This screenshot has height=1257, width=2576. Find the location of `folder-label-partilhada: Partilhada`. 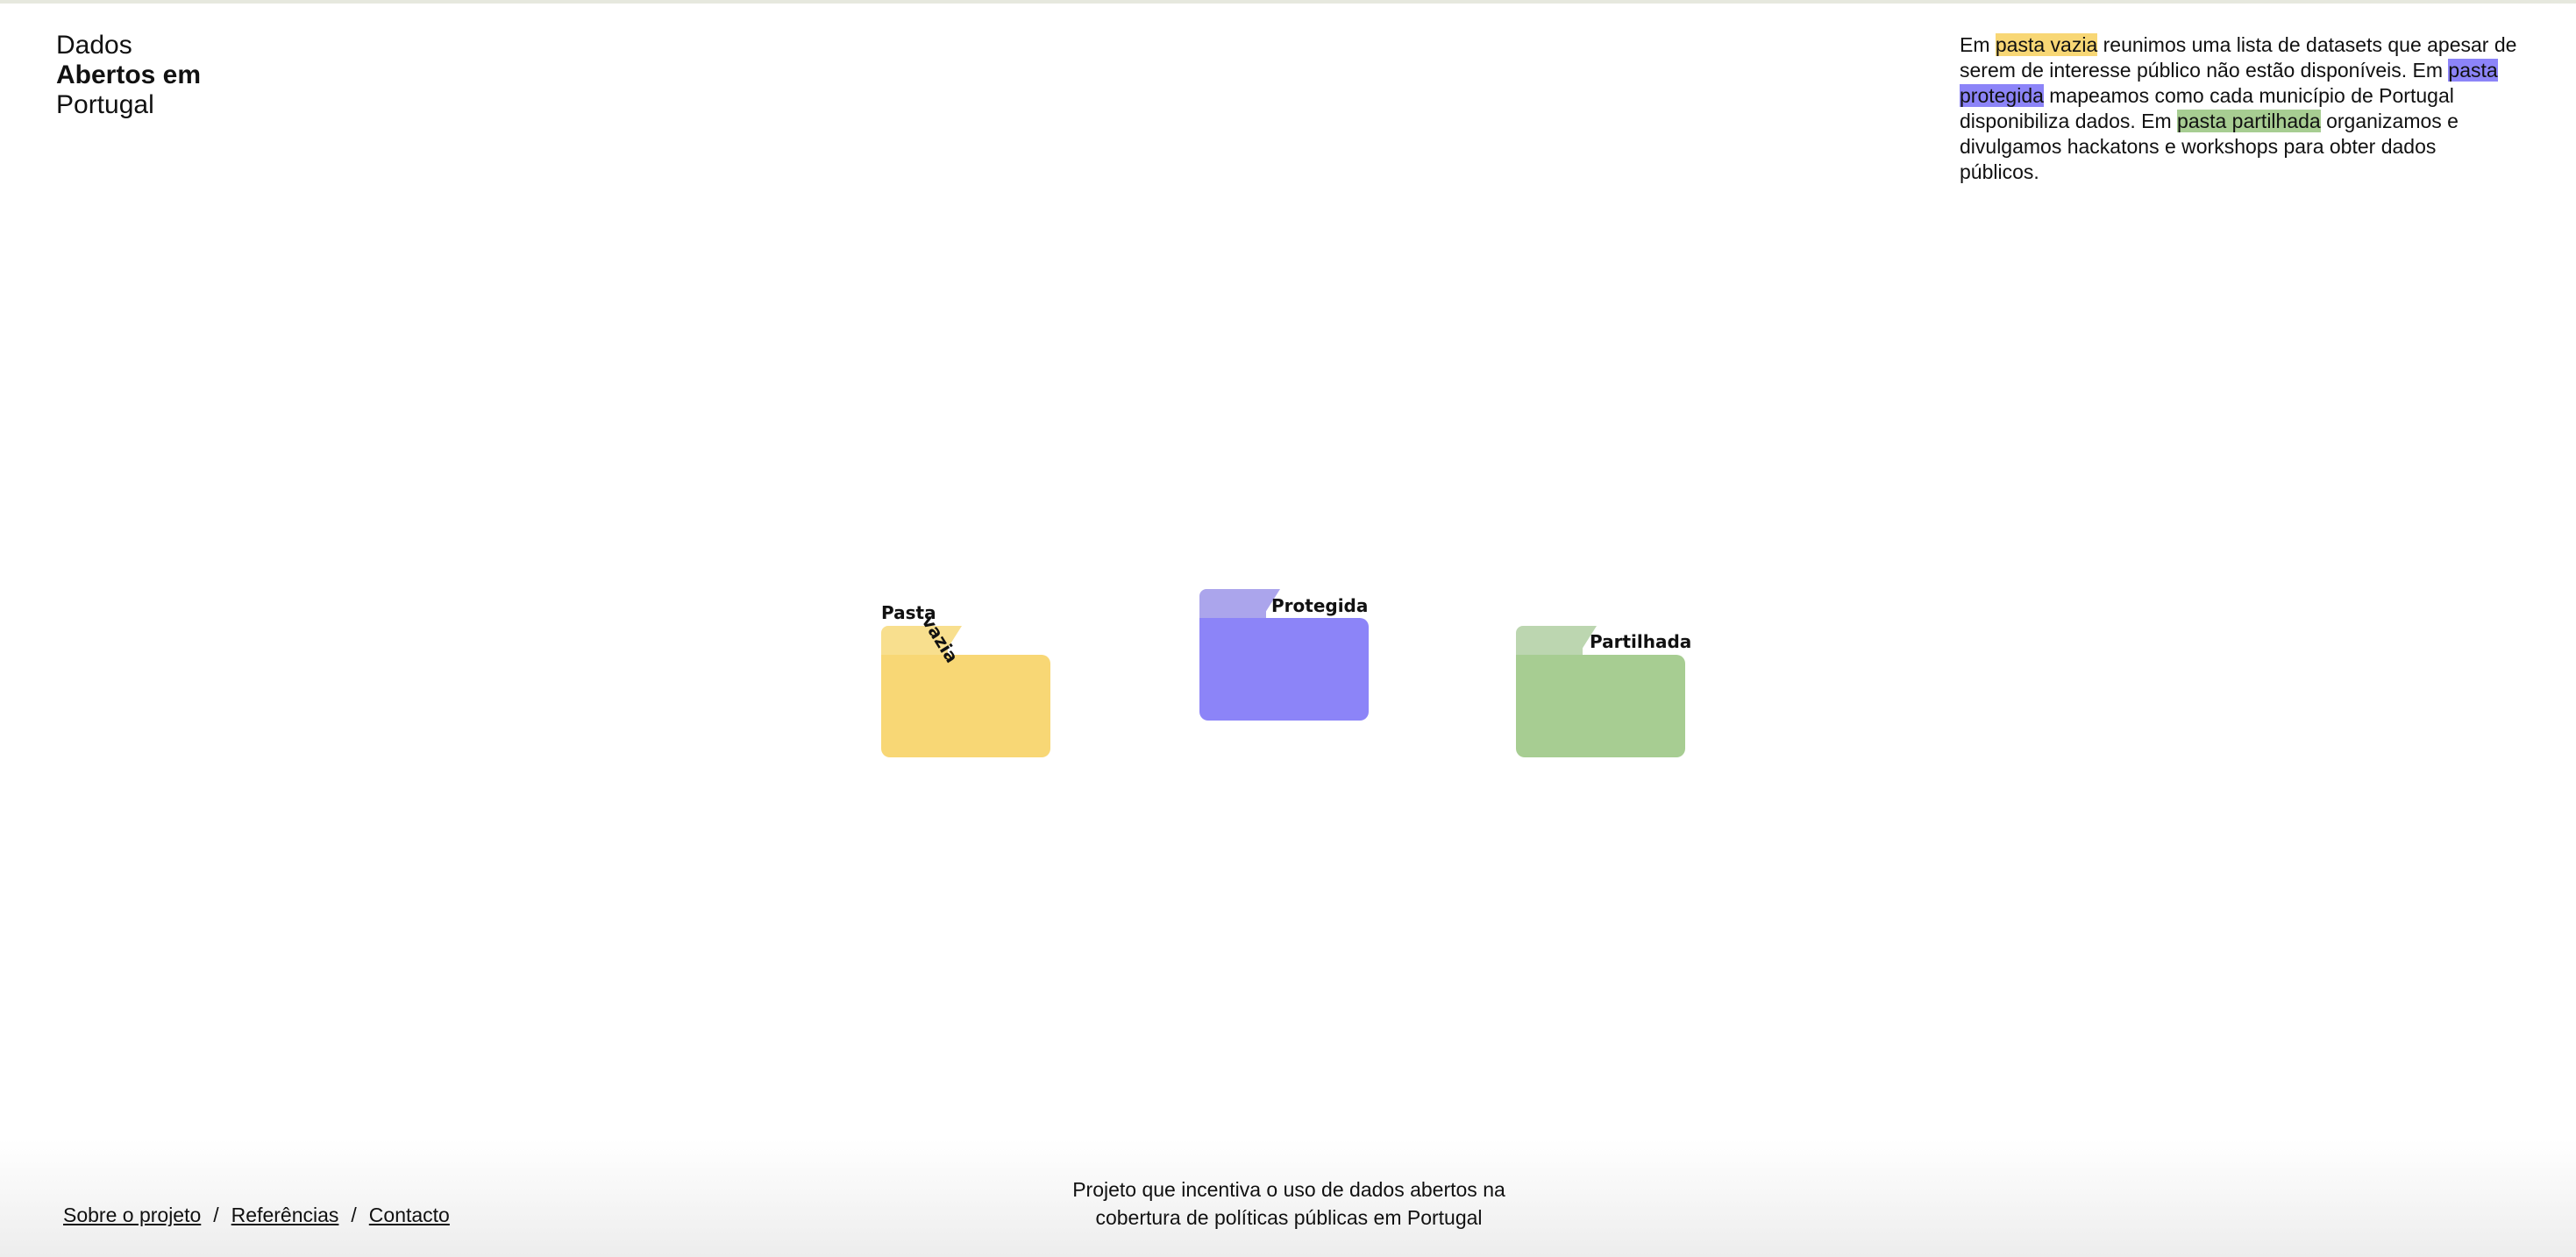

folder-label-partilhada: Partilhada is located at coordinates (1641, 641).